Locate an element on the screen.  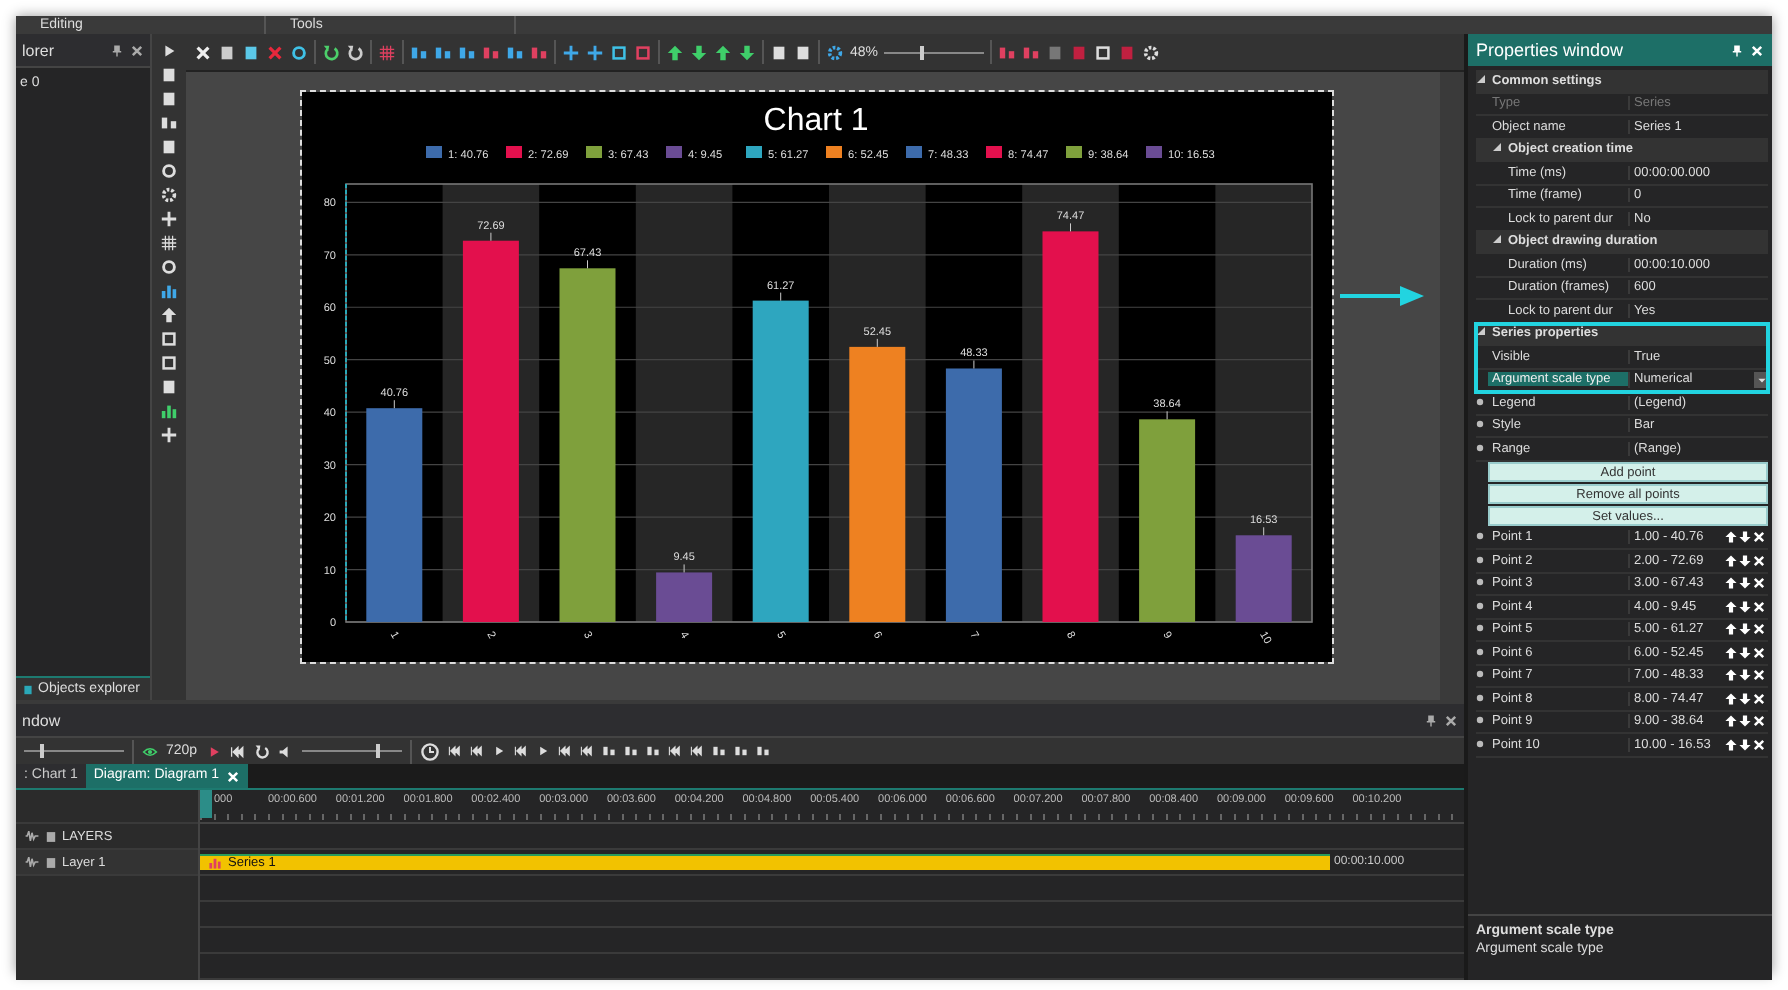
undo-icon is located at coordinates (331, 52).